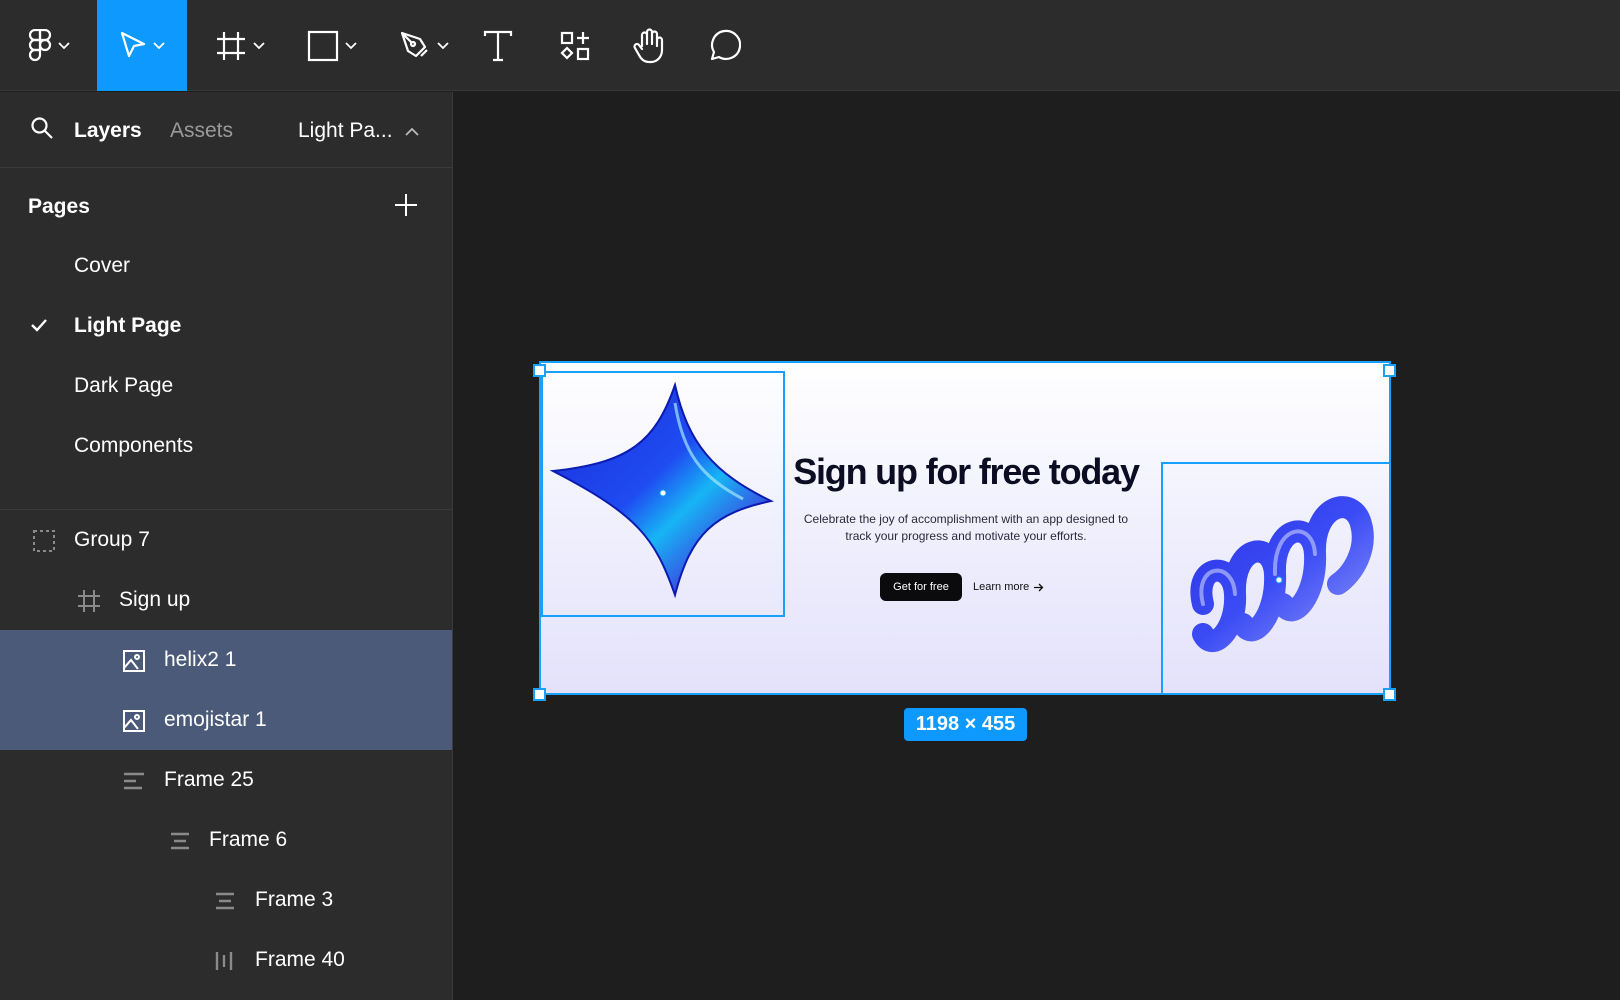  I want to click on shape-tool-button, so click(332, 45).